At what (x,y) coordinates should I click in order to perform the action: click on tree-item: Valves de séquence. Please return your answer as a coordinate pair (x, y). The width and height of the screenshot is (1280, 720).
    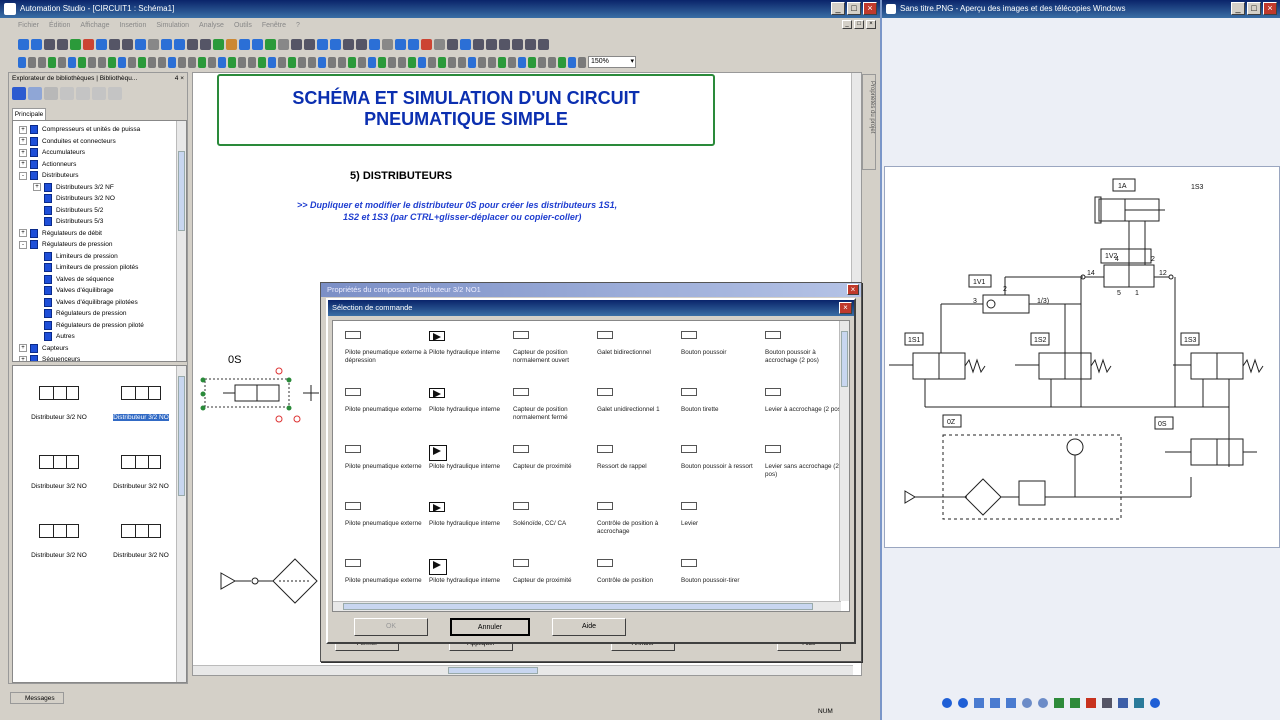
    Looking at the image, I should click on (102, 280).